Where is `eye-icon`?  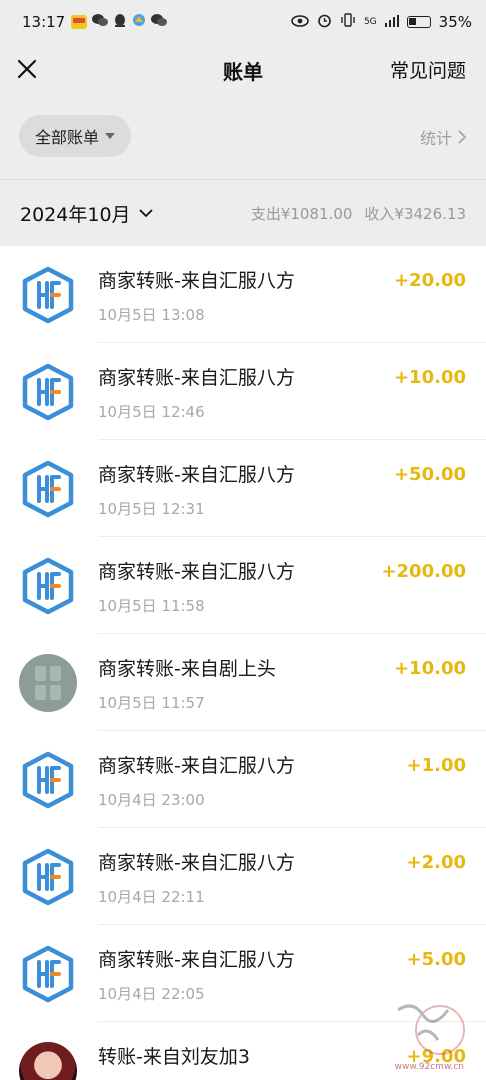
eye-icon is located at coordinates (300, 22).